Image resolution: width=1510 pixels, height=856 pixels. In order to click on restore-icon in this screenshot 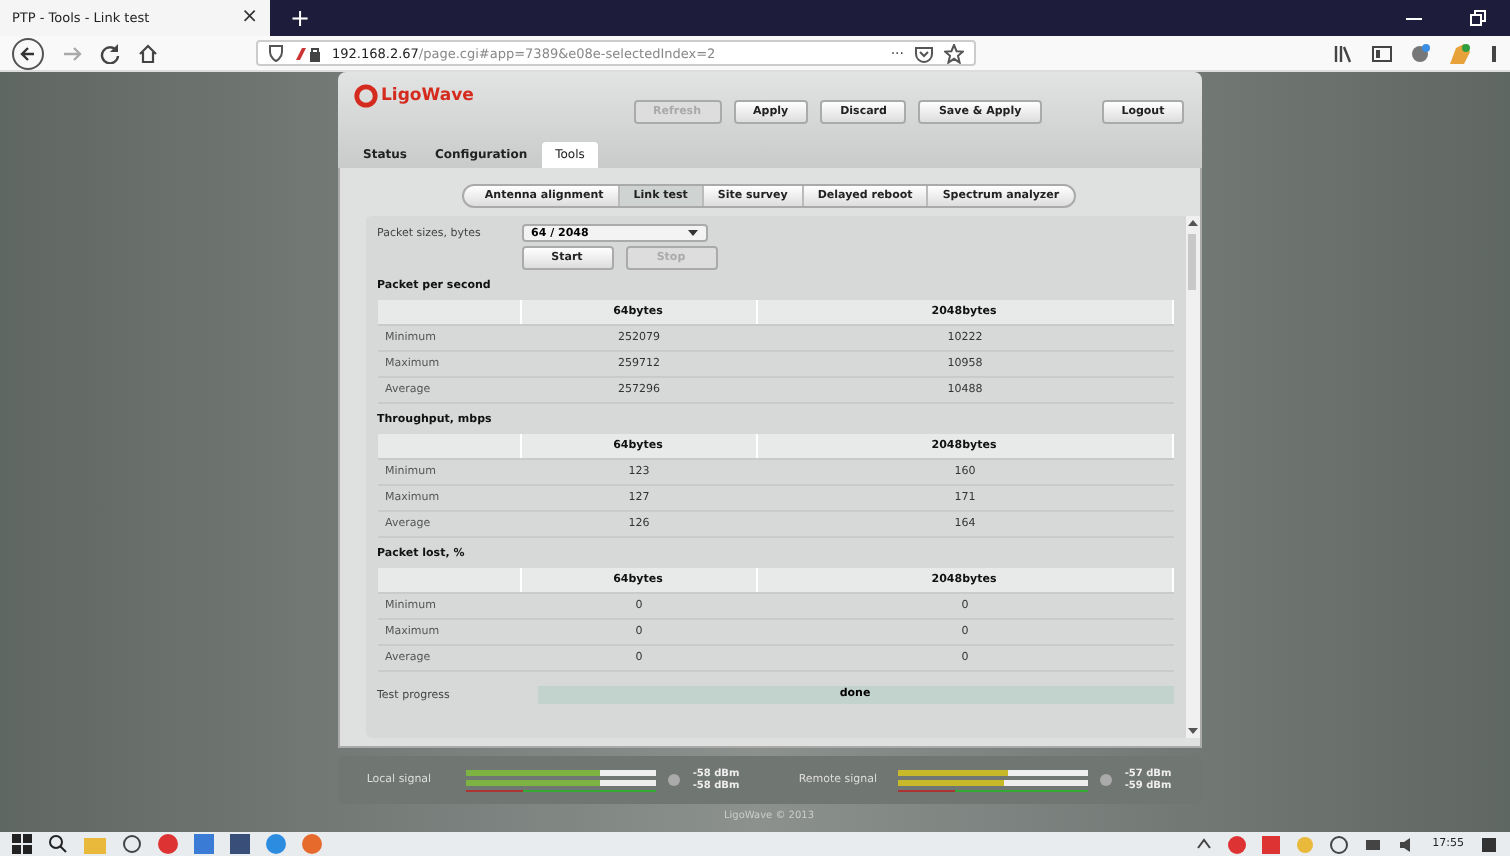, I will do `click(1478, 18)`.